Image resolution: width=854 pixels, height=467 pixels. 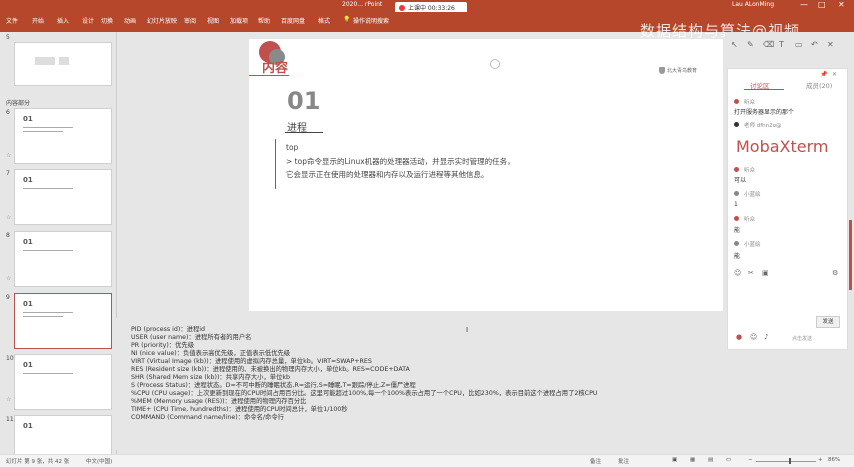 I want to click on send-button: 发送, so click(x=828, y=322).